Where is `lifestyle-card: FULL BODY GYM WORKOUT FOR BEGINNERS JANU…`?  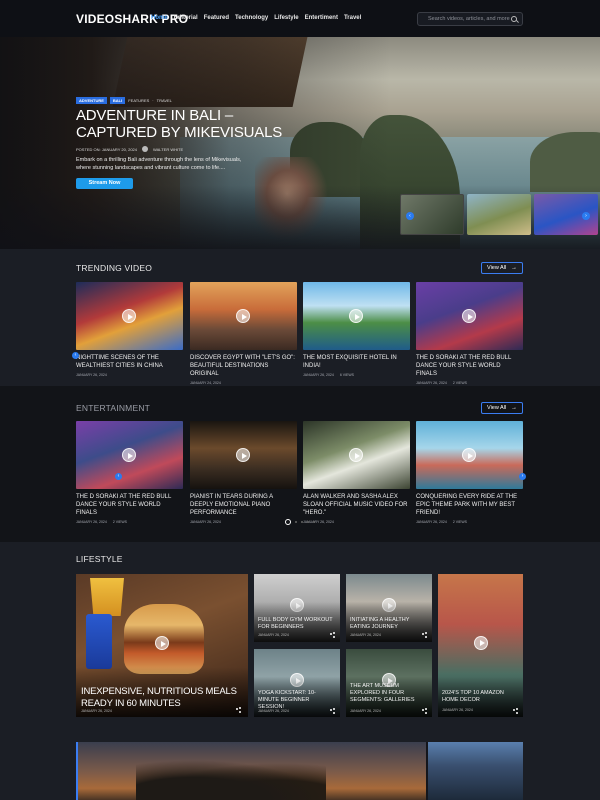 lifestyle-card: FULL BODY GYM WORKOUT FOR BEGINNERS JANU… is located at coordinates (297, 608).